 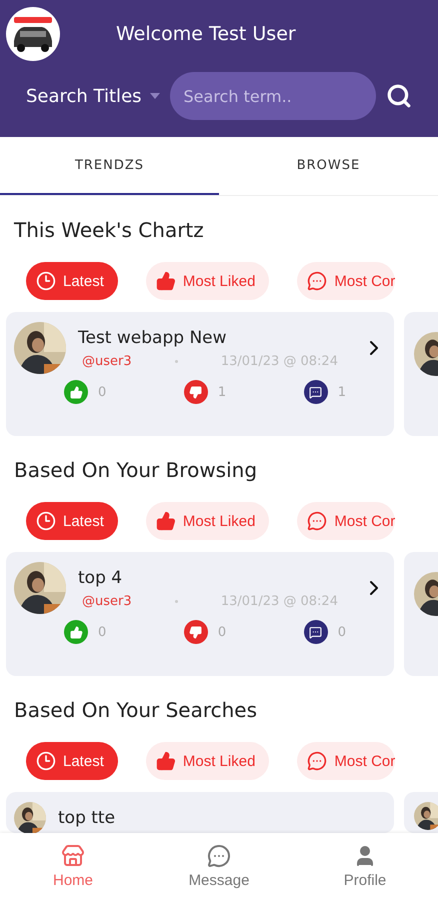 I want to click on nav-item: Profile, so click(x=365, y=866).